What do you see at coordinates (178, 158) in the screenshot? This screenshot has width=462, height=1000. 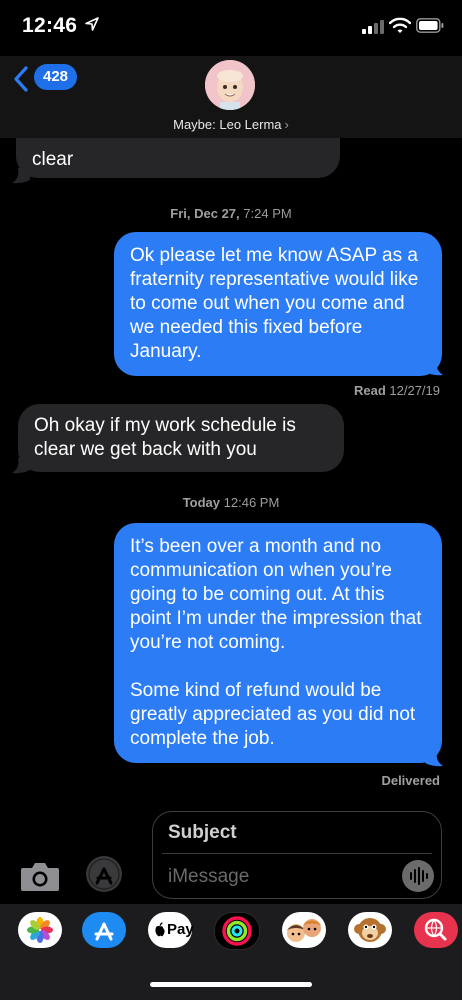 I see `incoming-message-bubble: clear` at bounding box center [178, 158].